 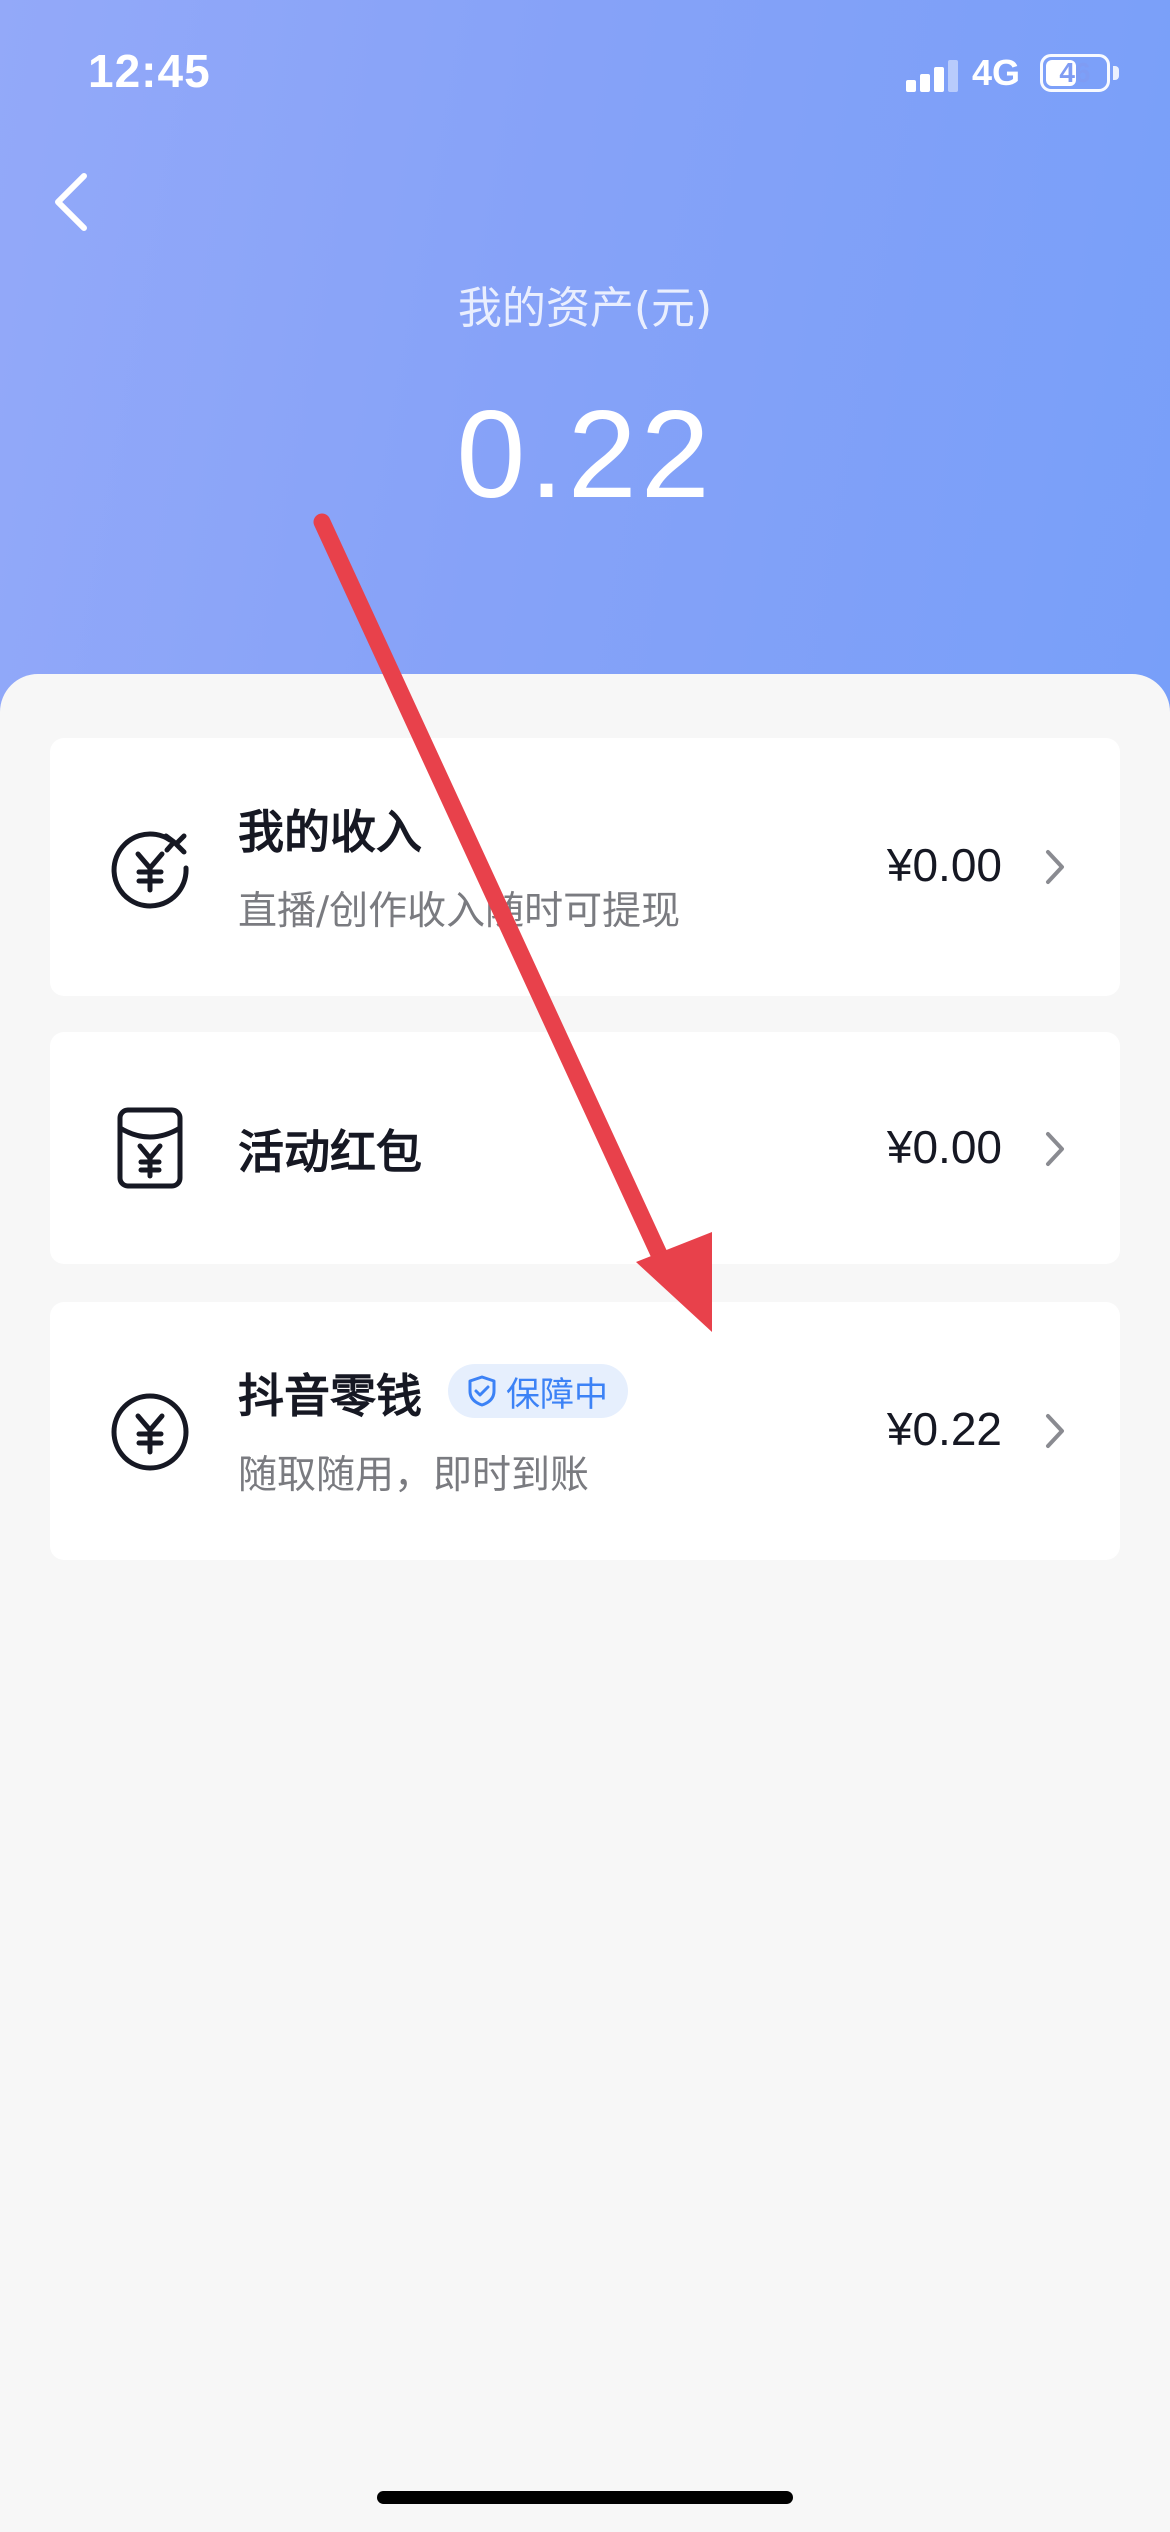 I want to click on battery-level: 46, so click(x=1075, y=72).